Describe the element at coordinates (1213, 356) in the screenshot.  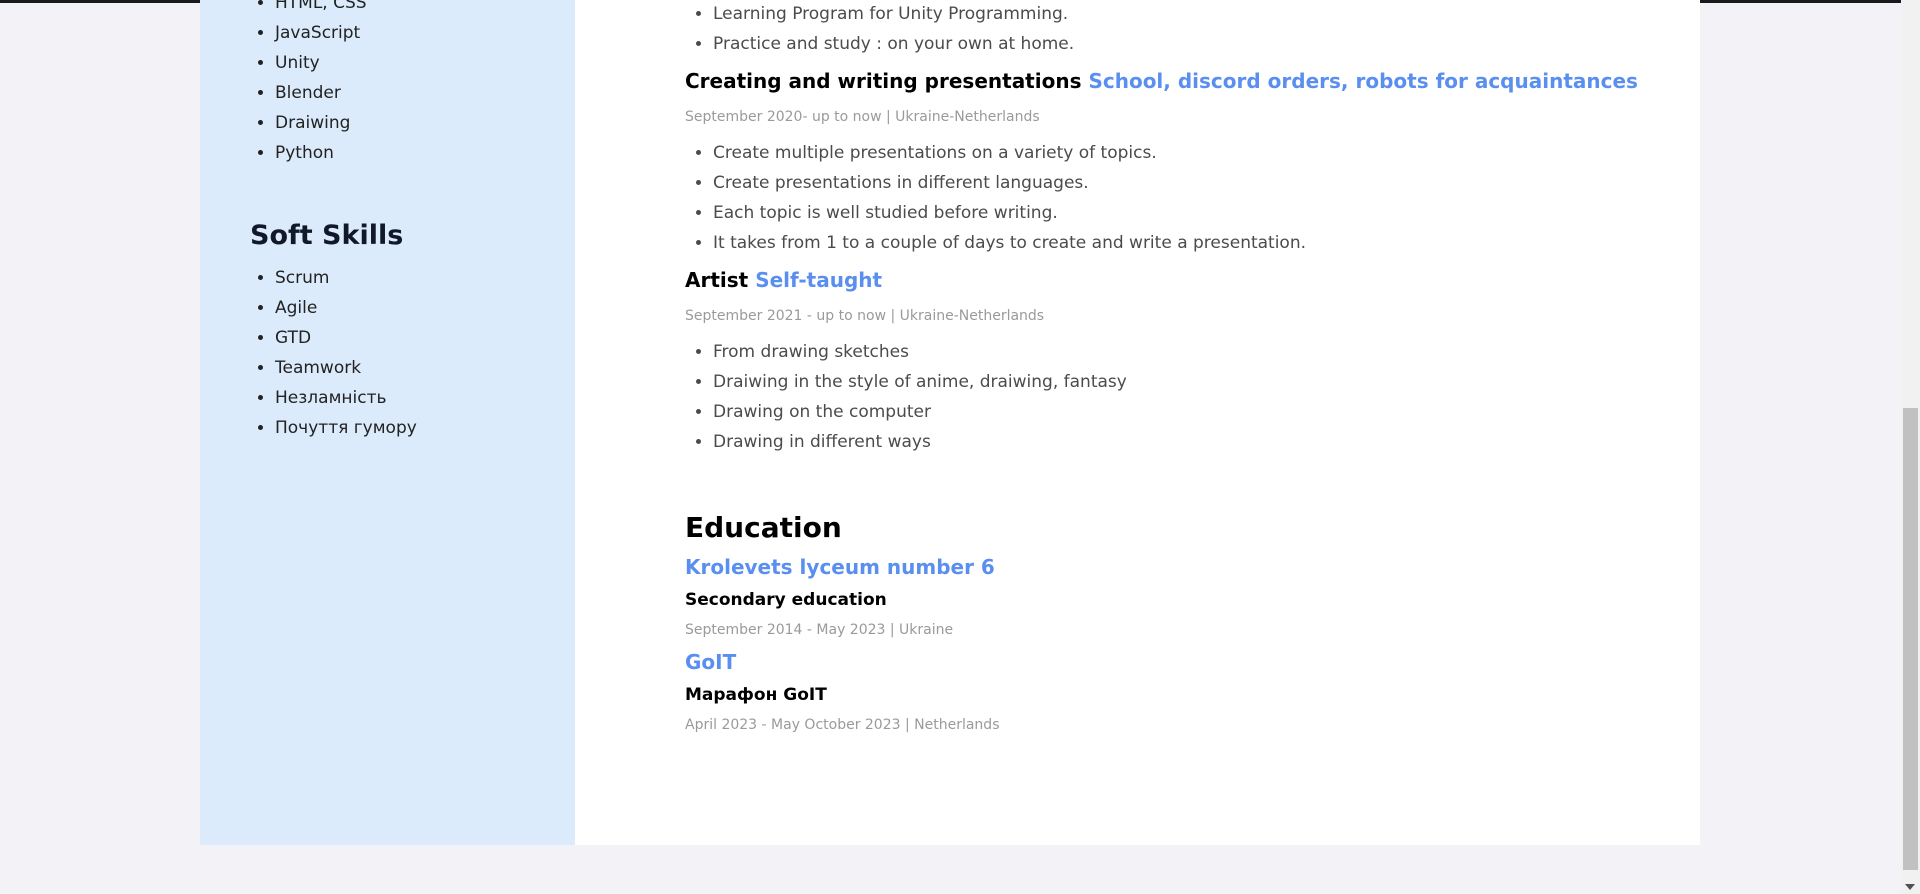
I see `list-item: From drawing sketches` at that location.